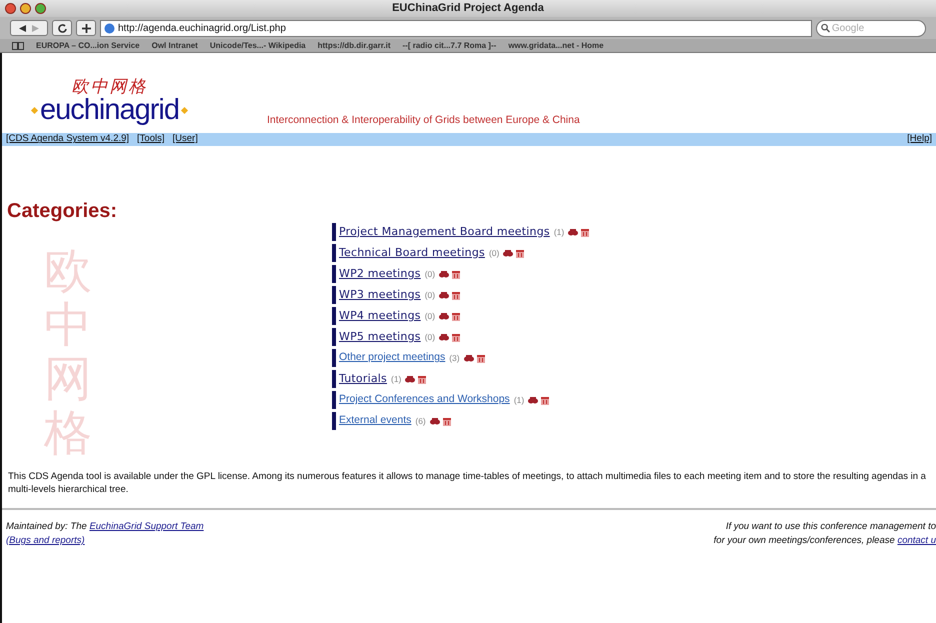 The image size is (936, 623). Describe the element at coordinates (62, 211) in the screenshot. I see `categories-heading: Categories:` at that location.